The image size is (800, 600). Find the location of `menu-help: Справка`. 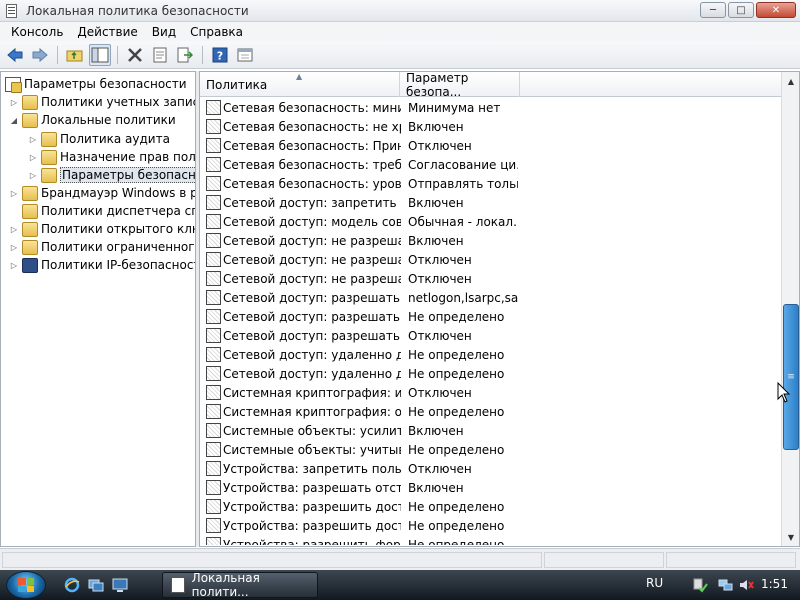

menu-help: Справка is located at coordinates (216, 32).